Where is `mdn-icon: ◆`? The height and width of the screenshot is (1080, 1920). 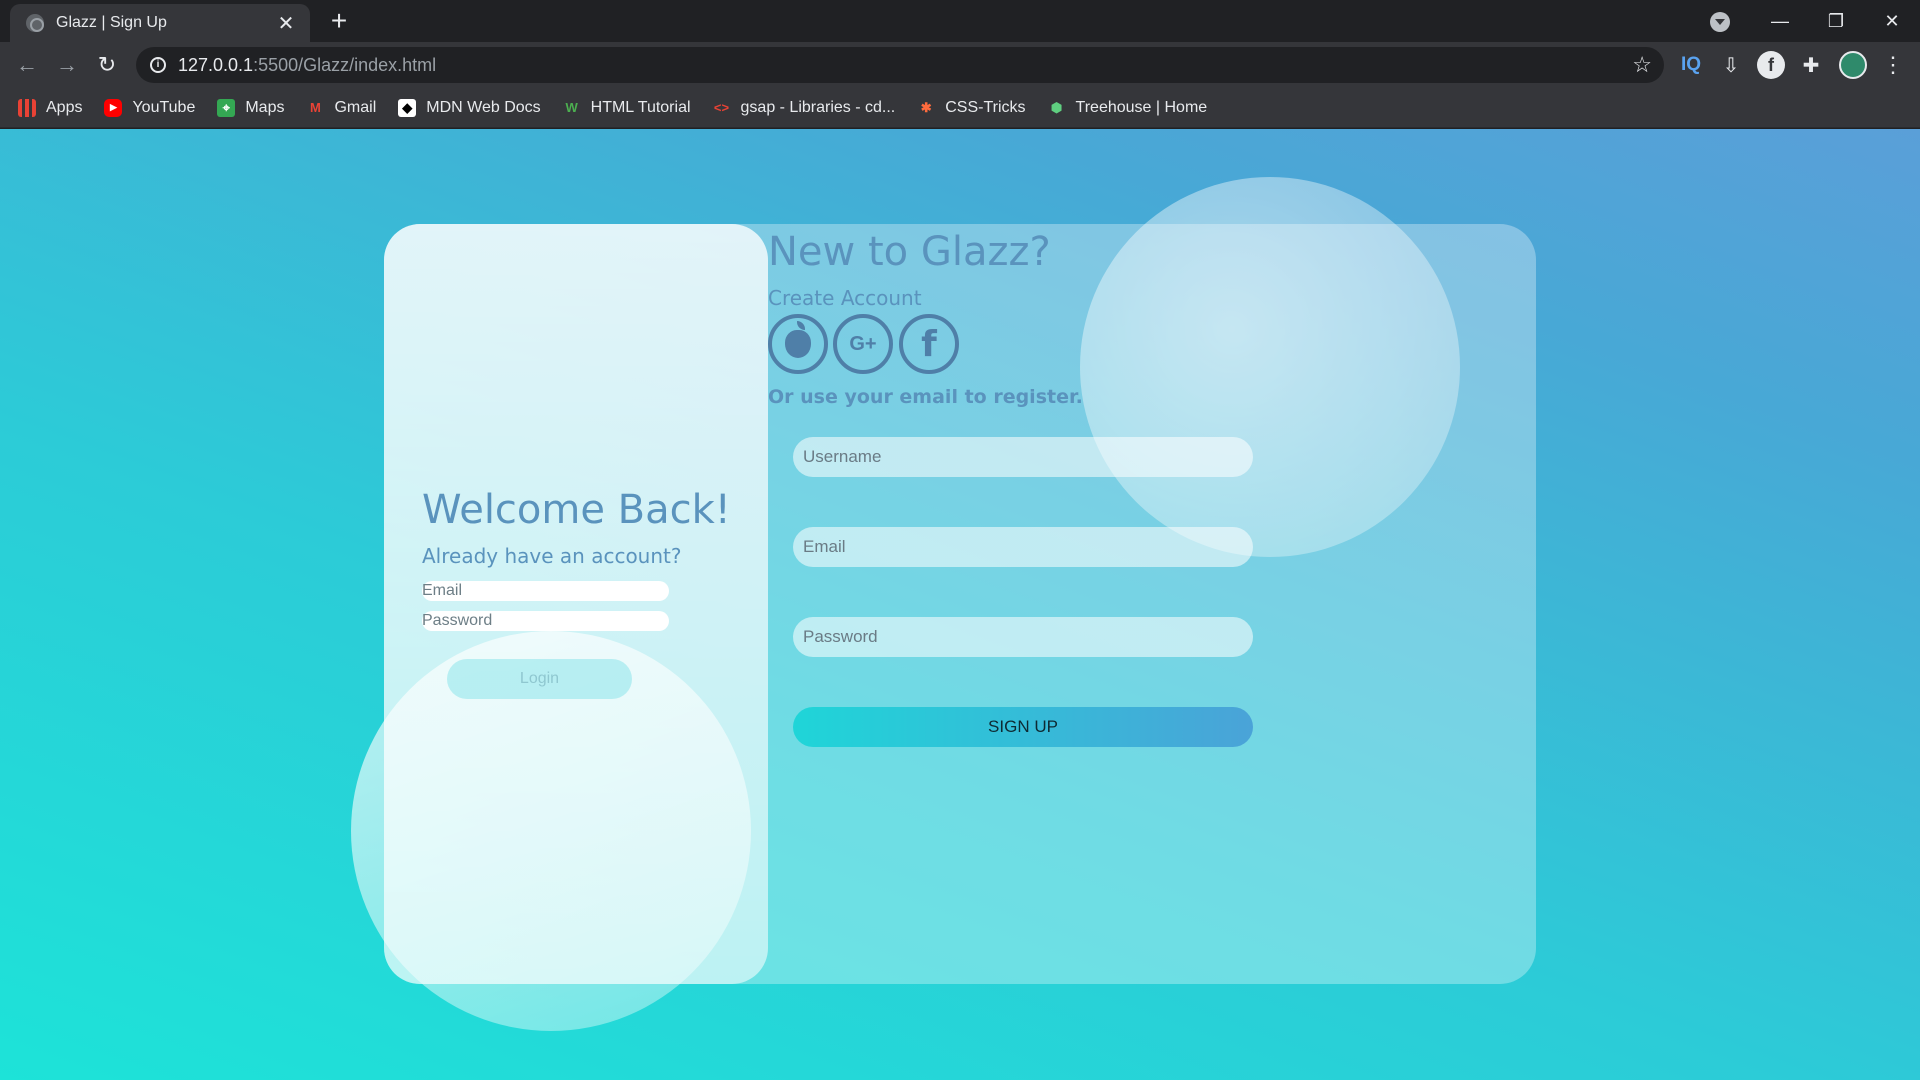
mdn-icon: ◆ is located at coordinates (407, 107).